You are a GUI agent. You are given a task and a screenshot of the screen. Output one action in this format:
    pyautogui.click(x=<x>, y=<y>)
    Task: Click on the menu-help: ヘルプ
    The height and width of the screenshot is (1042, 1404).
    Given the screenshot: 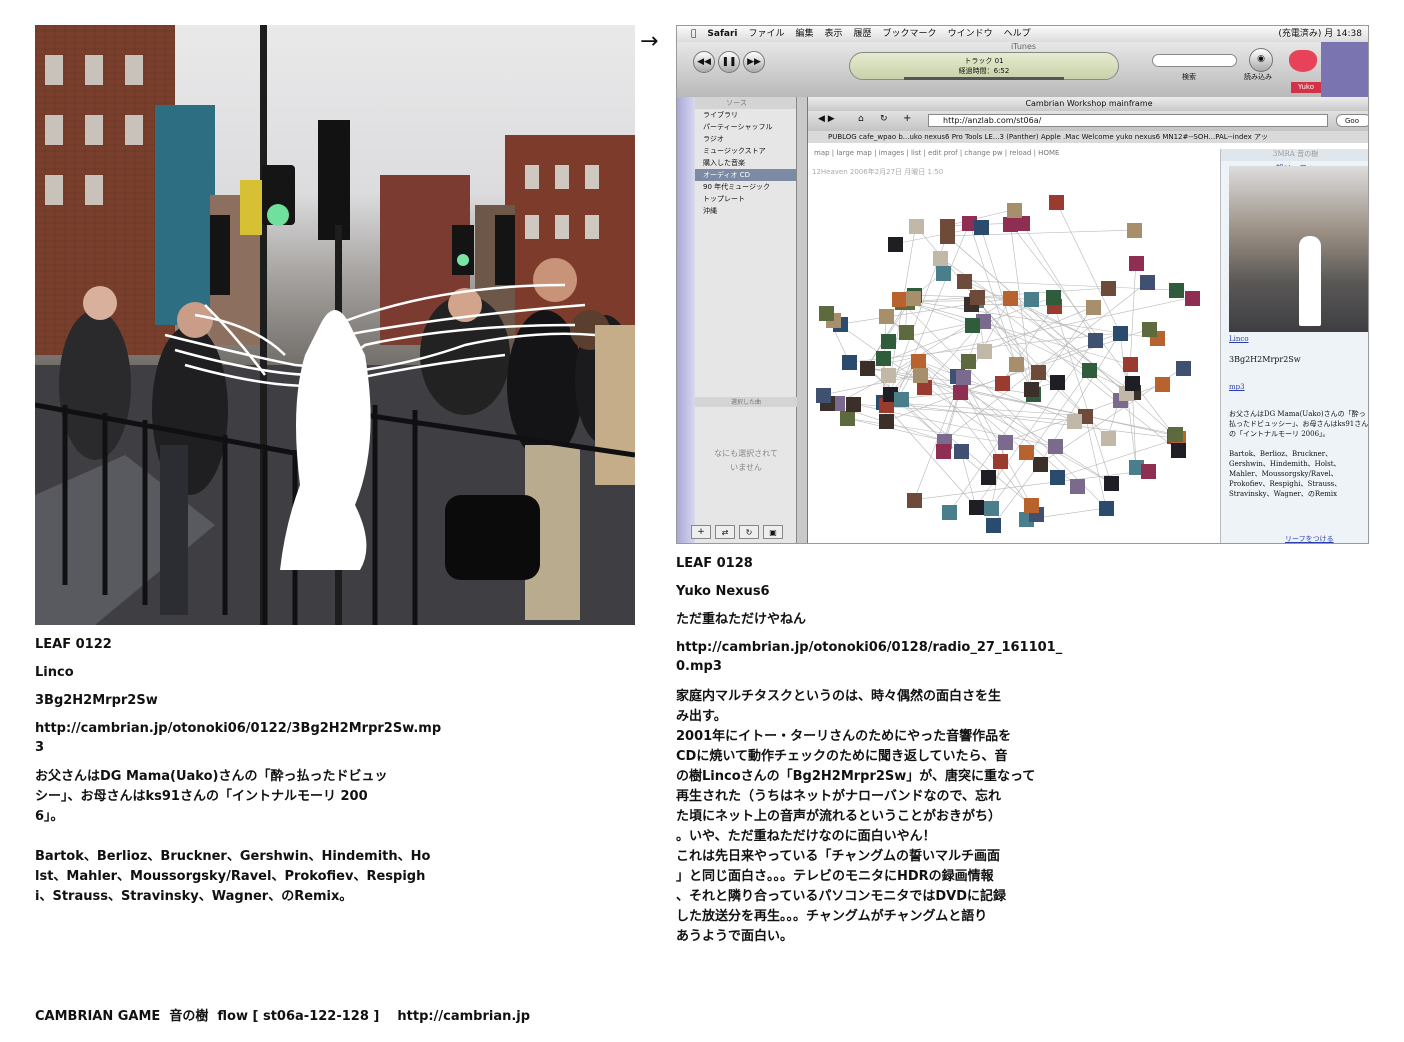 What is the action you would take?
    pyautogui.click(x=1017, y=34)
    